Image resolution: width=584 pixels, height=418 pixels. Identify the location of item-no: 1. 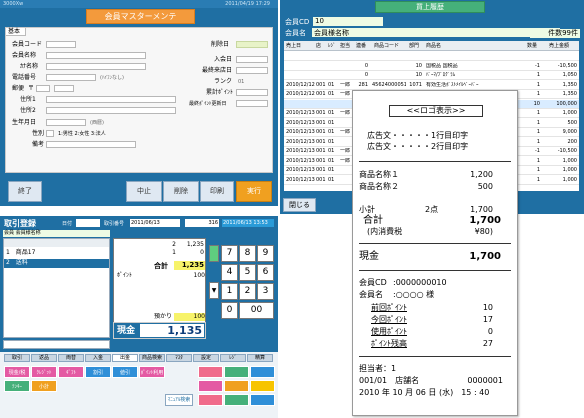
(8, 252).